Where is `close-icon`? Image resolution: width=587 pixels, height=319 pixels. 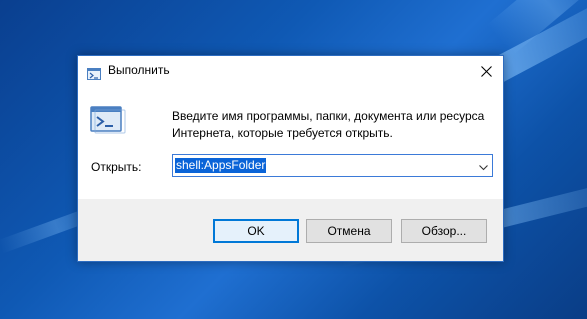
close-icon is located at coordinates (486, 71).